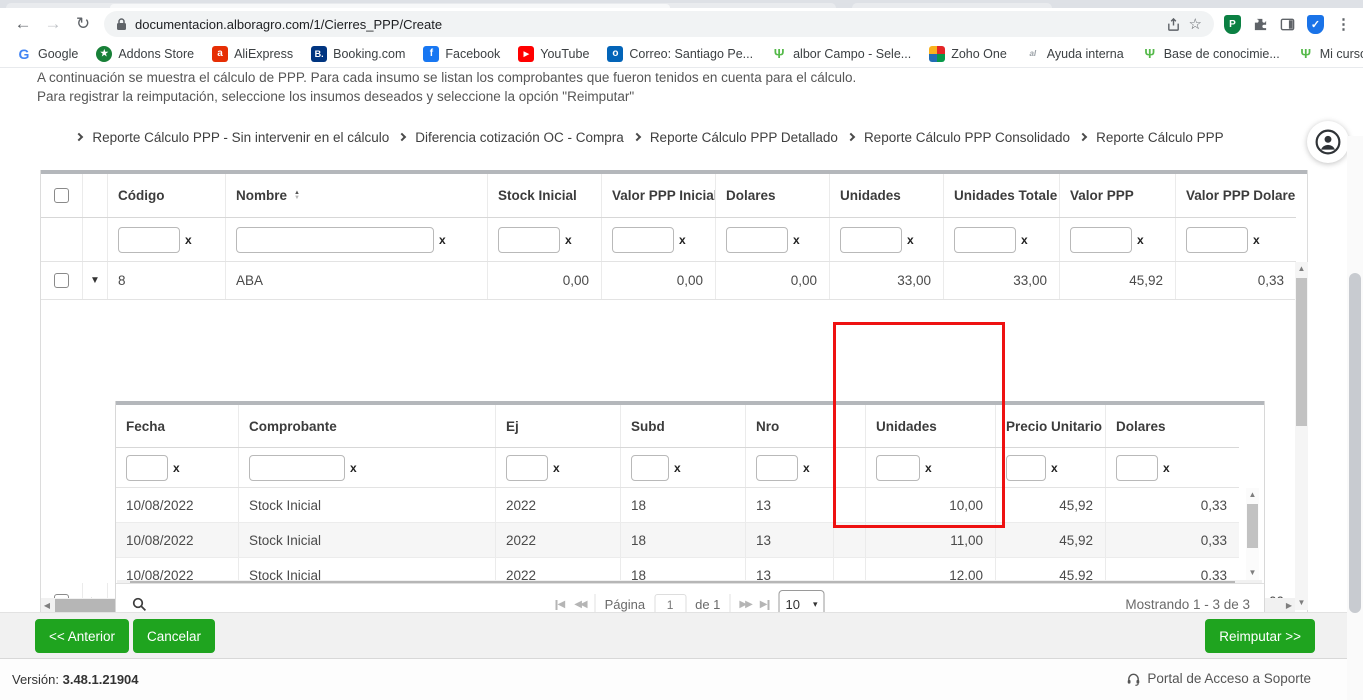 The image size is (1363, 700). What do you see at coordinates (47, 605) in the screenshot?
I see `scroll-left-icon: ◀` at bounding box center [47, 605].